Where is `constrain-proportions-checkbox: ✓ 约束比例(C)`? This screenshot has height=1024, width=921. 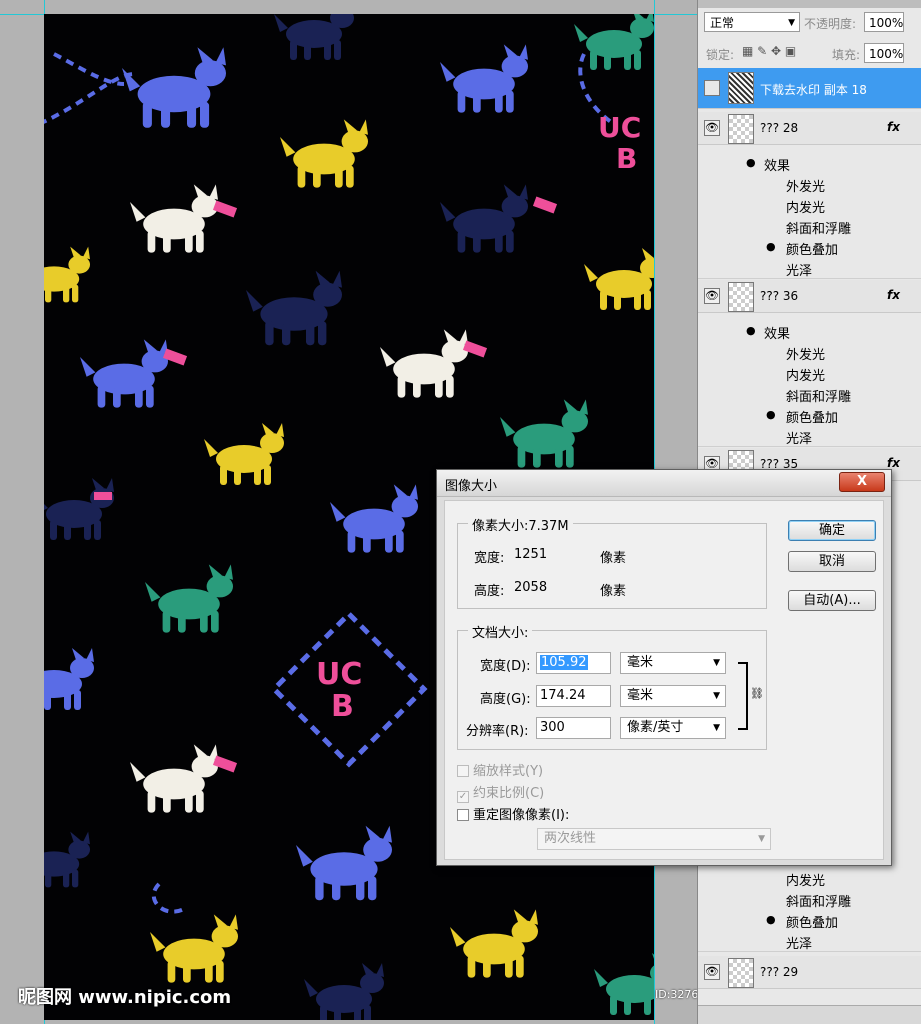
constrain-proportions-checkbox: ✓ 约束比例(C) is located at coordinates (500, 792).